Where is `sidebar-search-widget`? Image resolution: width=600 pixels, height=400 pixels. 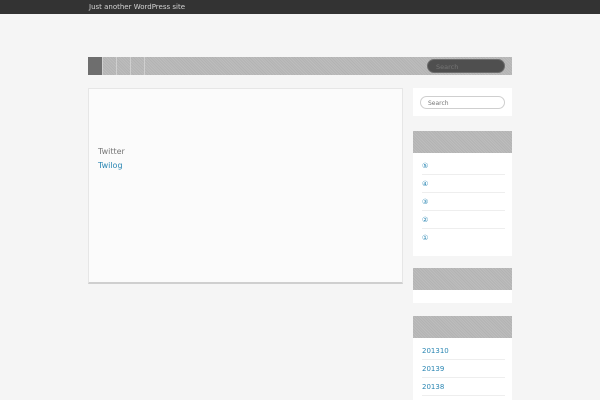 sidebar-search-widget is located at coordinates (462, 102).